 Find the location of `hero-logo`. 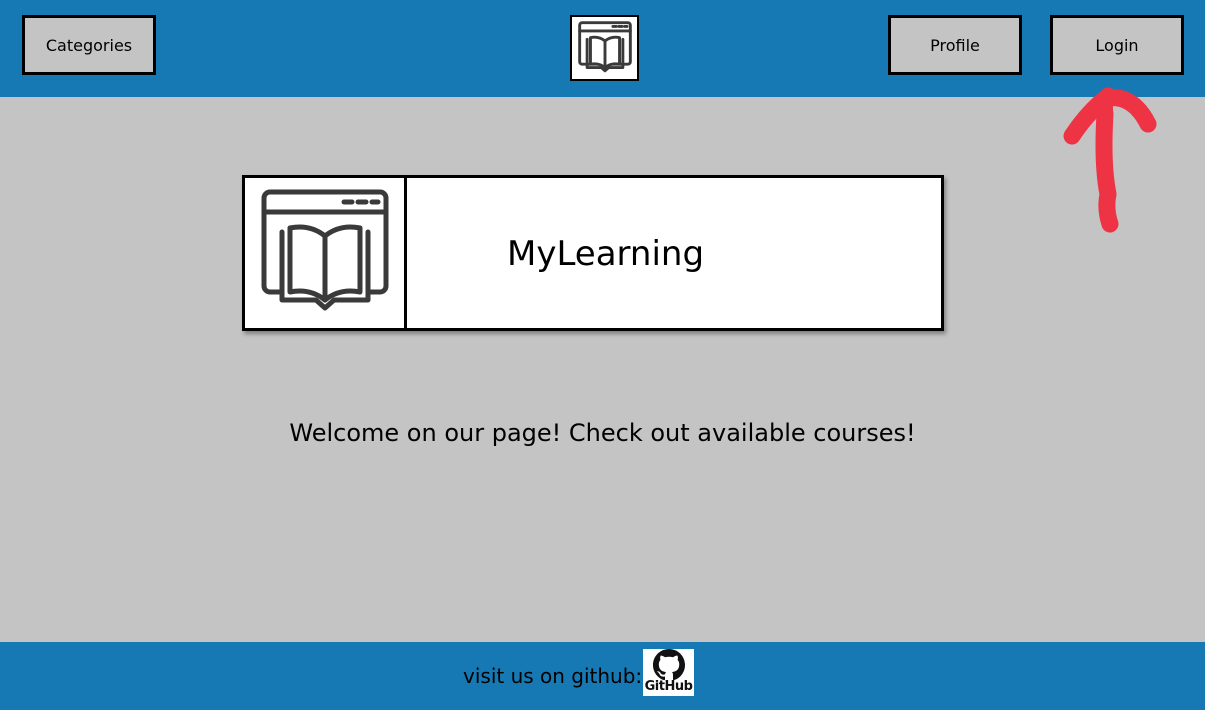

hero-logo is located at coordinates (326, 253).